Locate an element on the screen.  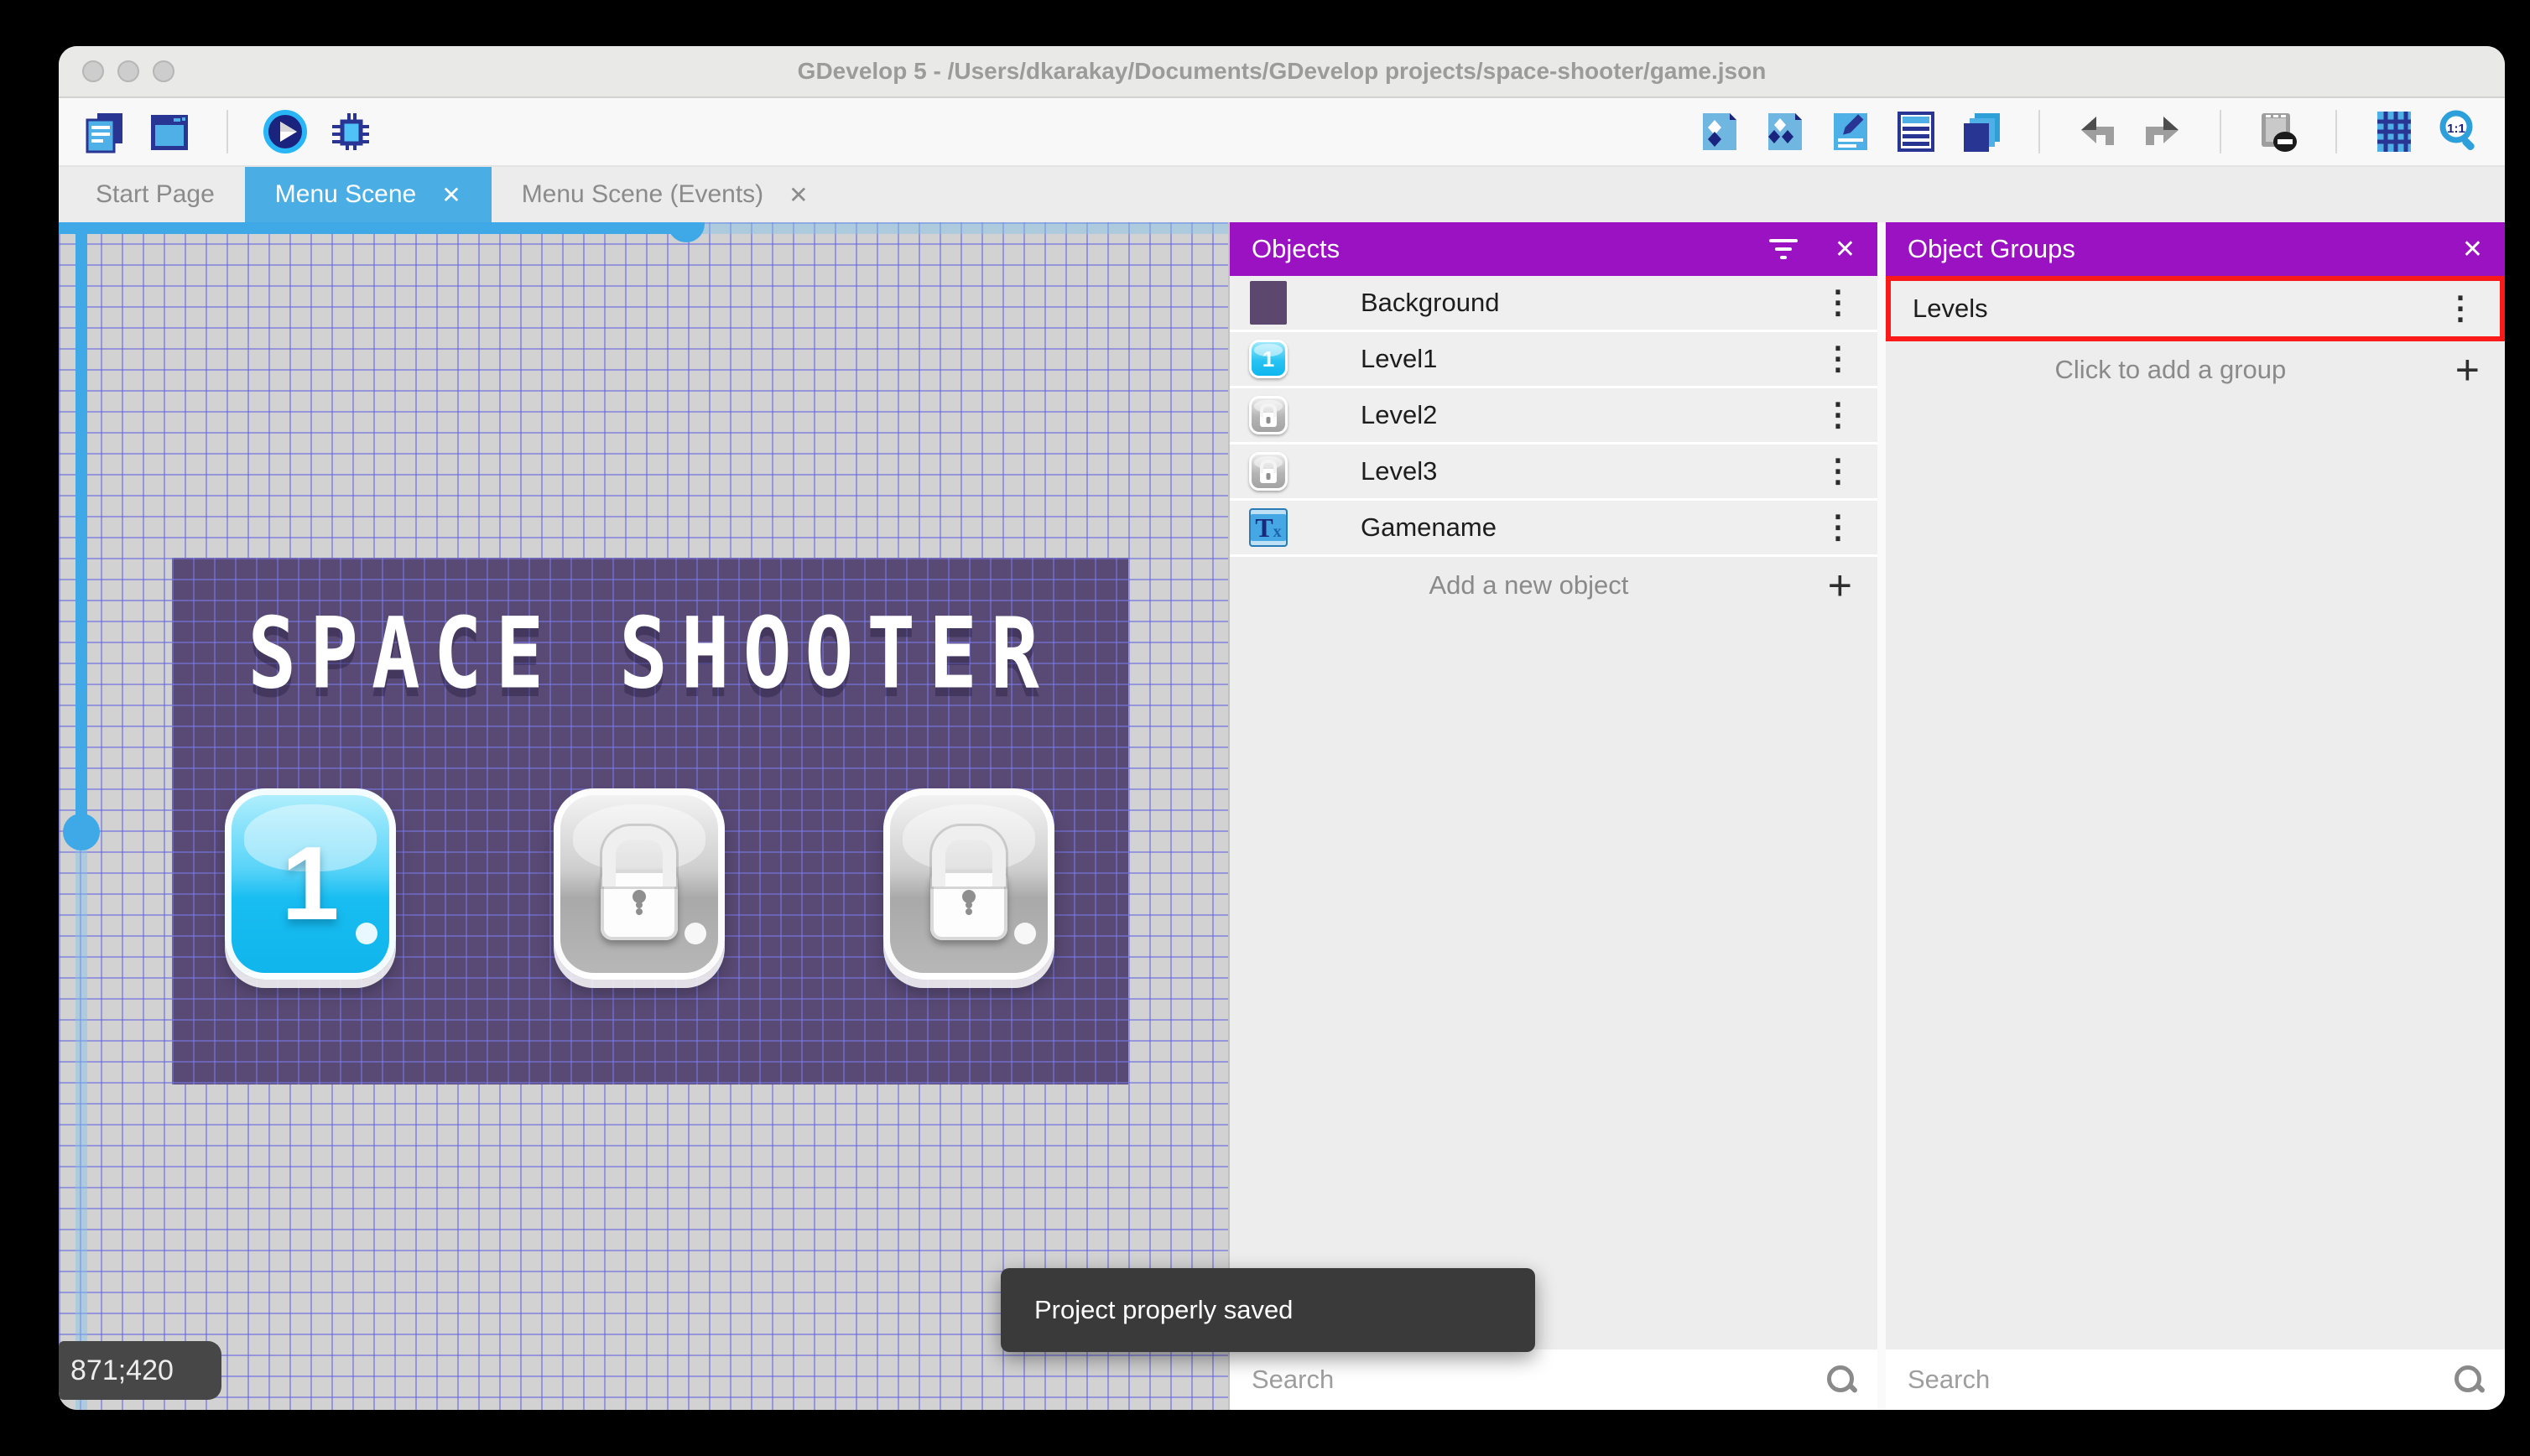
svg-text: 1:1 is located at coordinates (2456, 129).